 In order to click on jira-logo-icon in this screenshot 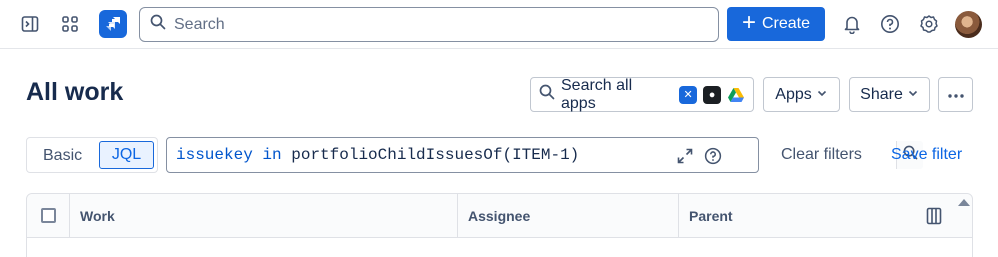, I will do `click(113, 24)`.